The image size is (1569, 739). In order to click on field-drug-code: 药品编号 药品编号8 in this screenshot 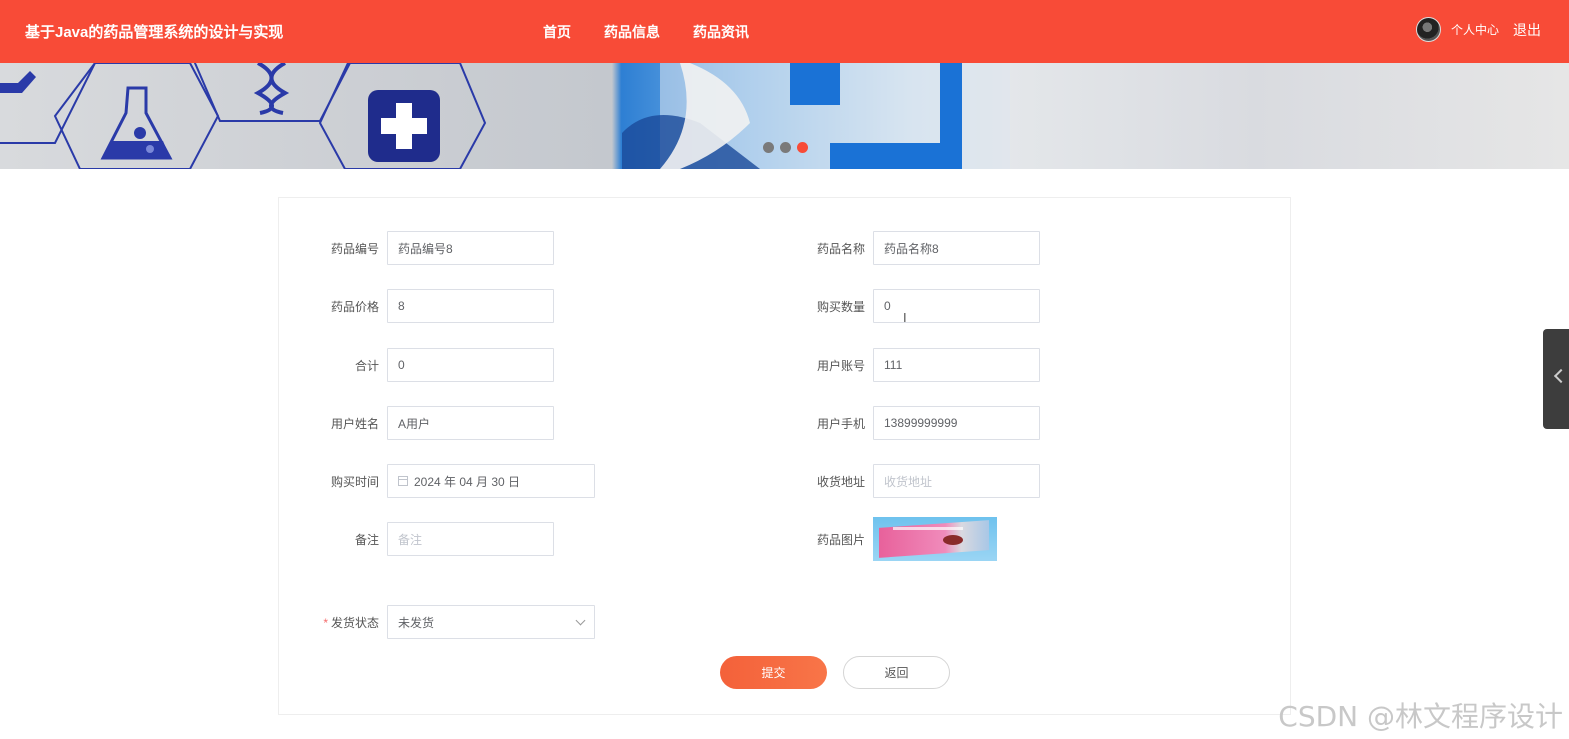, I will do `click(420, 248)`.